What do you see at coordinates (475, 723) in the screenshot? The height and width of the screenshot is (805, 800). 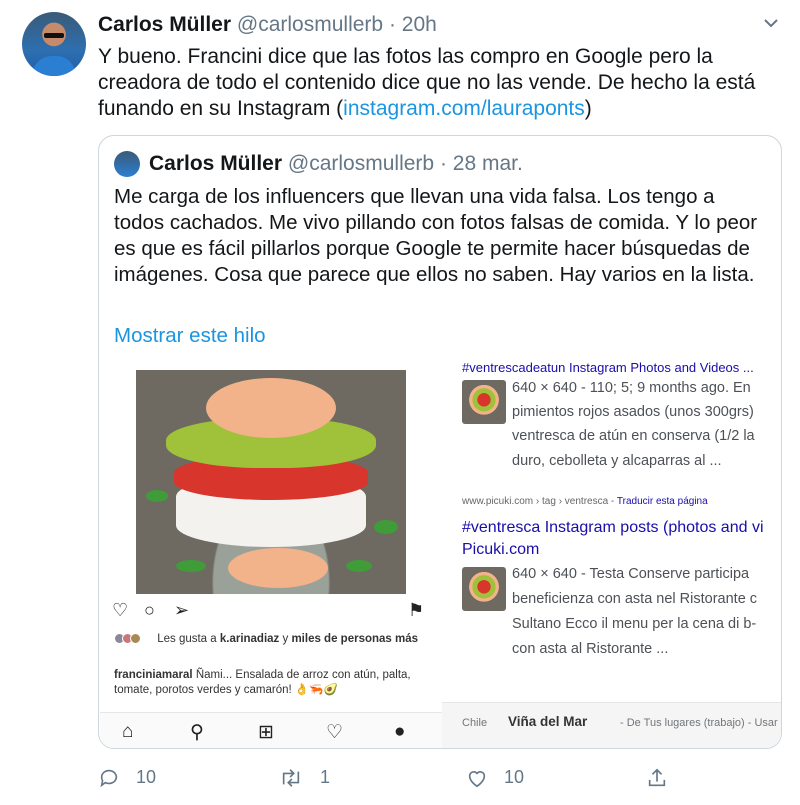 I see `footer-country: Chile` at bounding box center [475, 723].